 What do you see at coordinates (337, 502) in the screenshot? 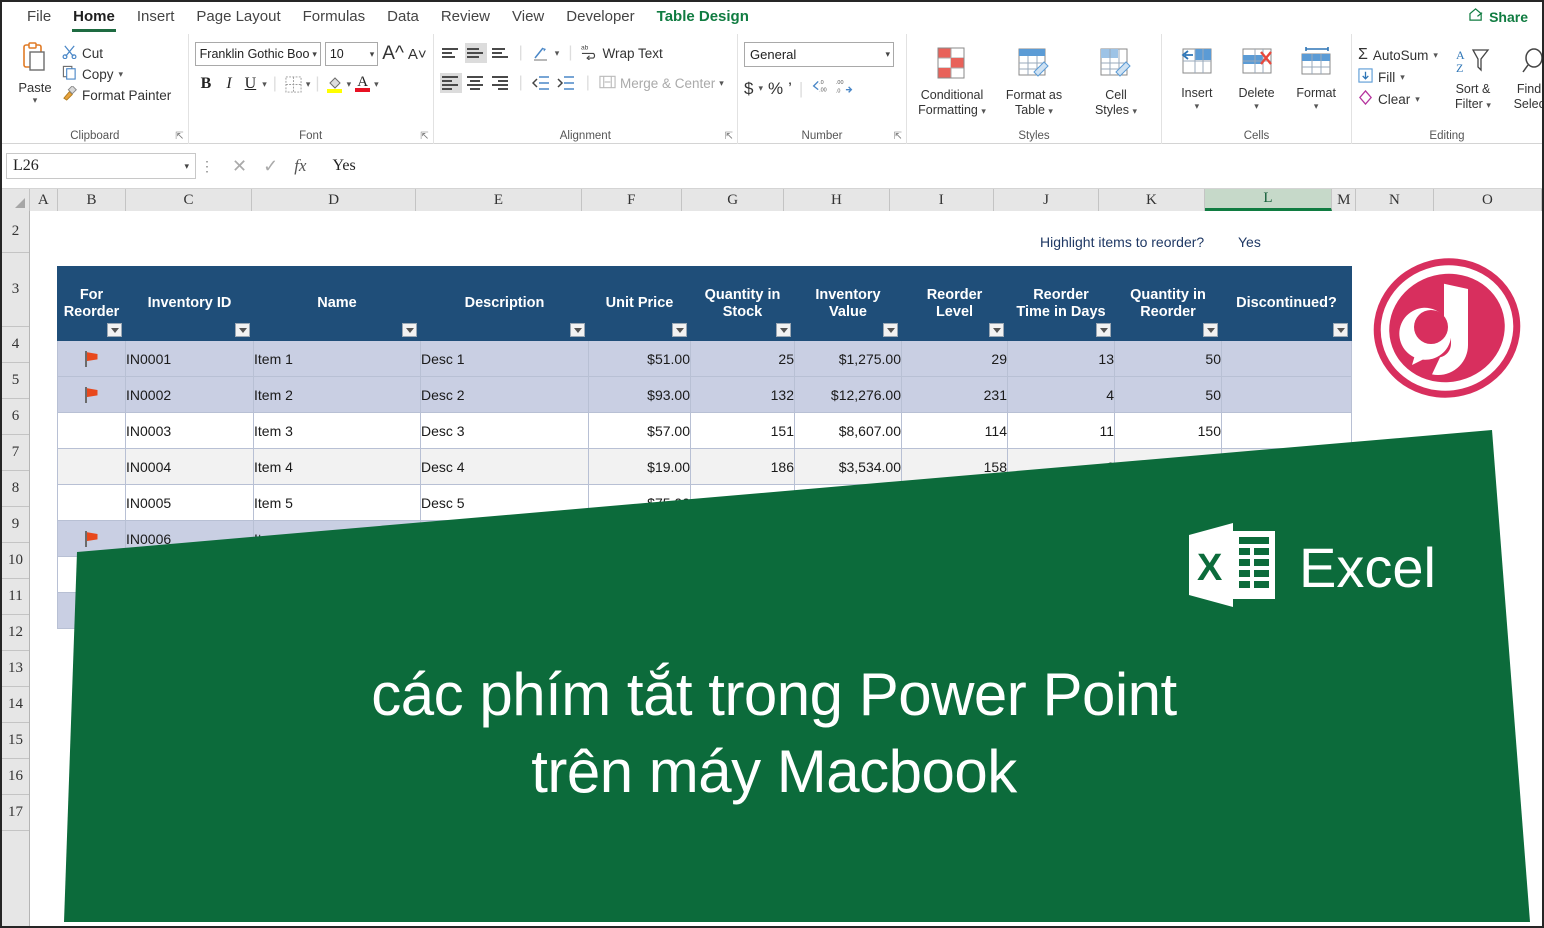
I see `cell-name: Item 5` at bounding box center [337, 502].